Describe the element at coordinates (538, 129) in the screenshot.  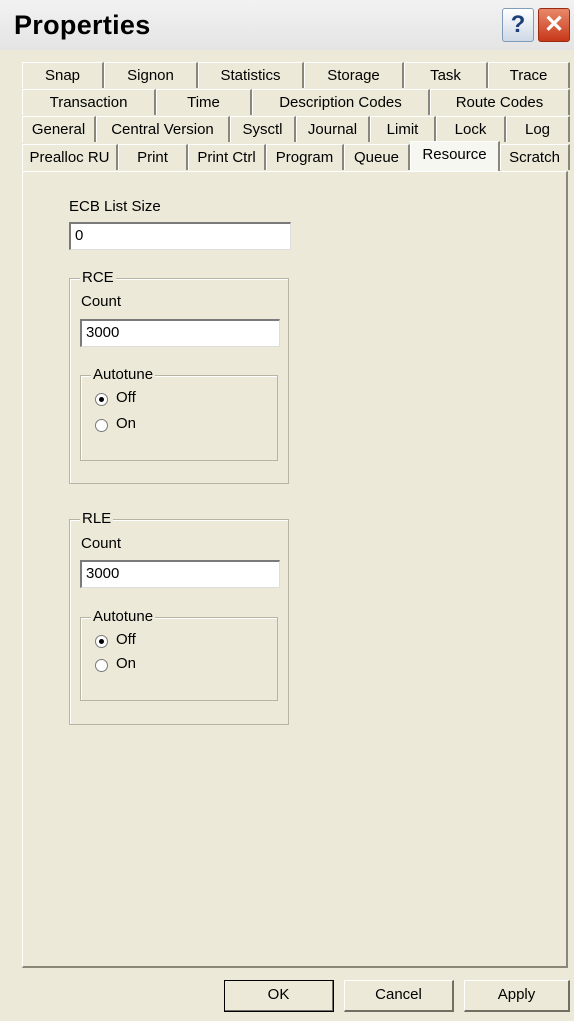
I see `tab-log: Log` at that location.